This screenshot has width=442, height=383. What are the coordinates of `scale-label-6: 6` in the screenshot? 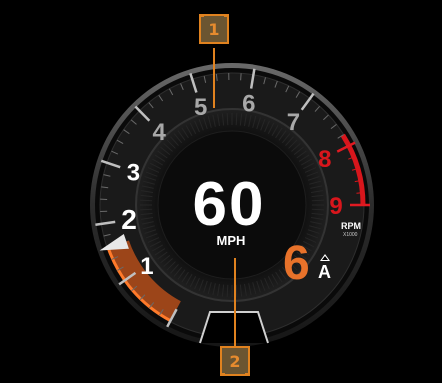 It's located at (248, 103).